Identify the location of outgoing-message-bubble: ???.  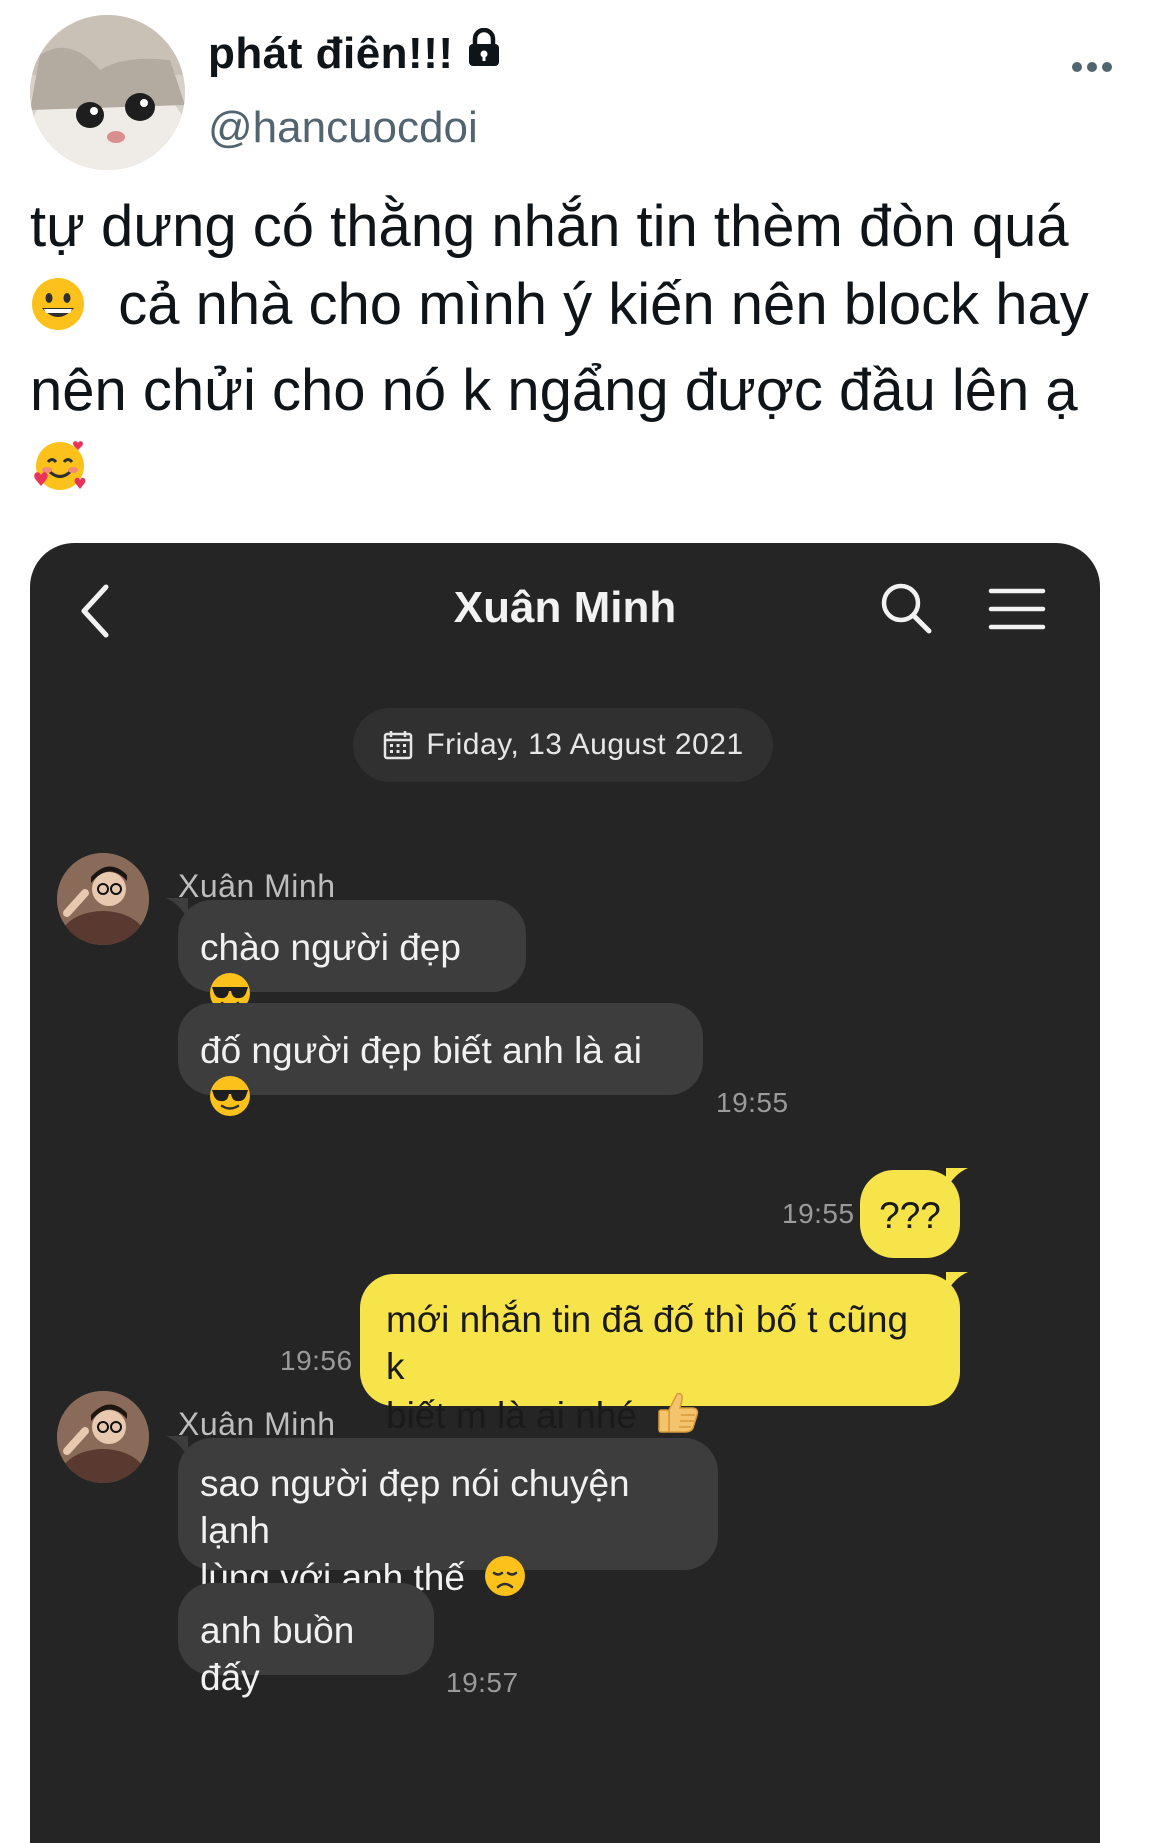
(910, 1214).